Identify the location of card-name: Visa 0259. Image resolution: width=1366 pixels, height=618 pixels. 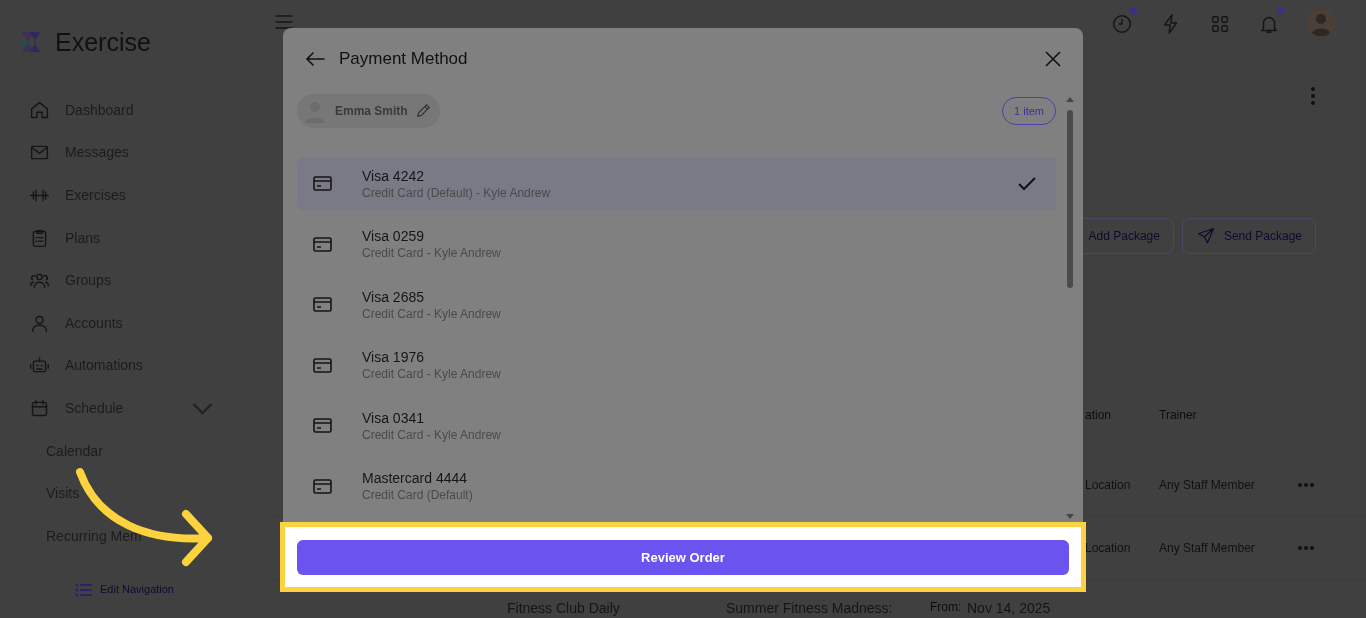
(393, 236).